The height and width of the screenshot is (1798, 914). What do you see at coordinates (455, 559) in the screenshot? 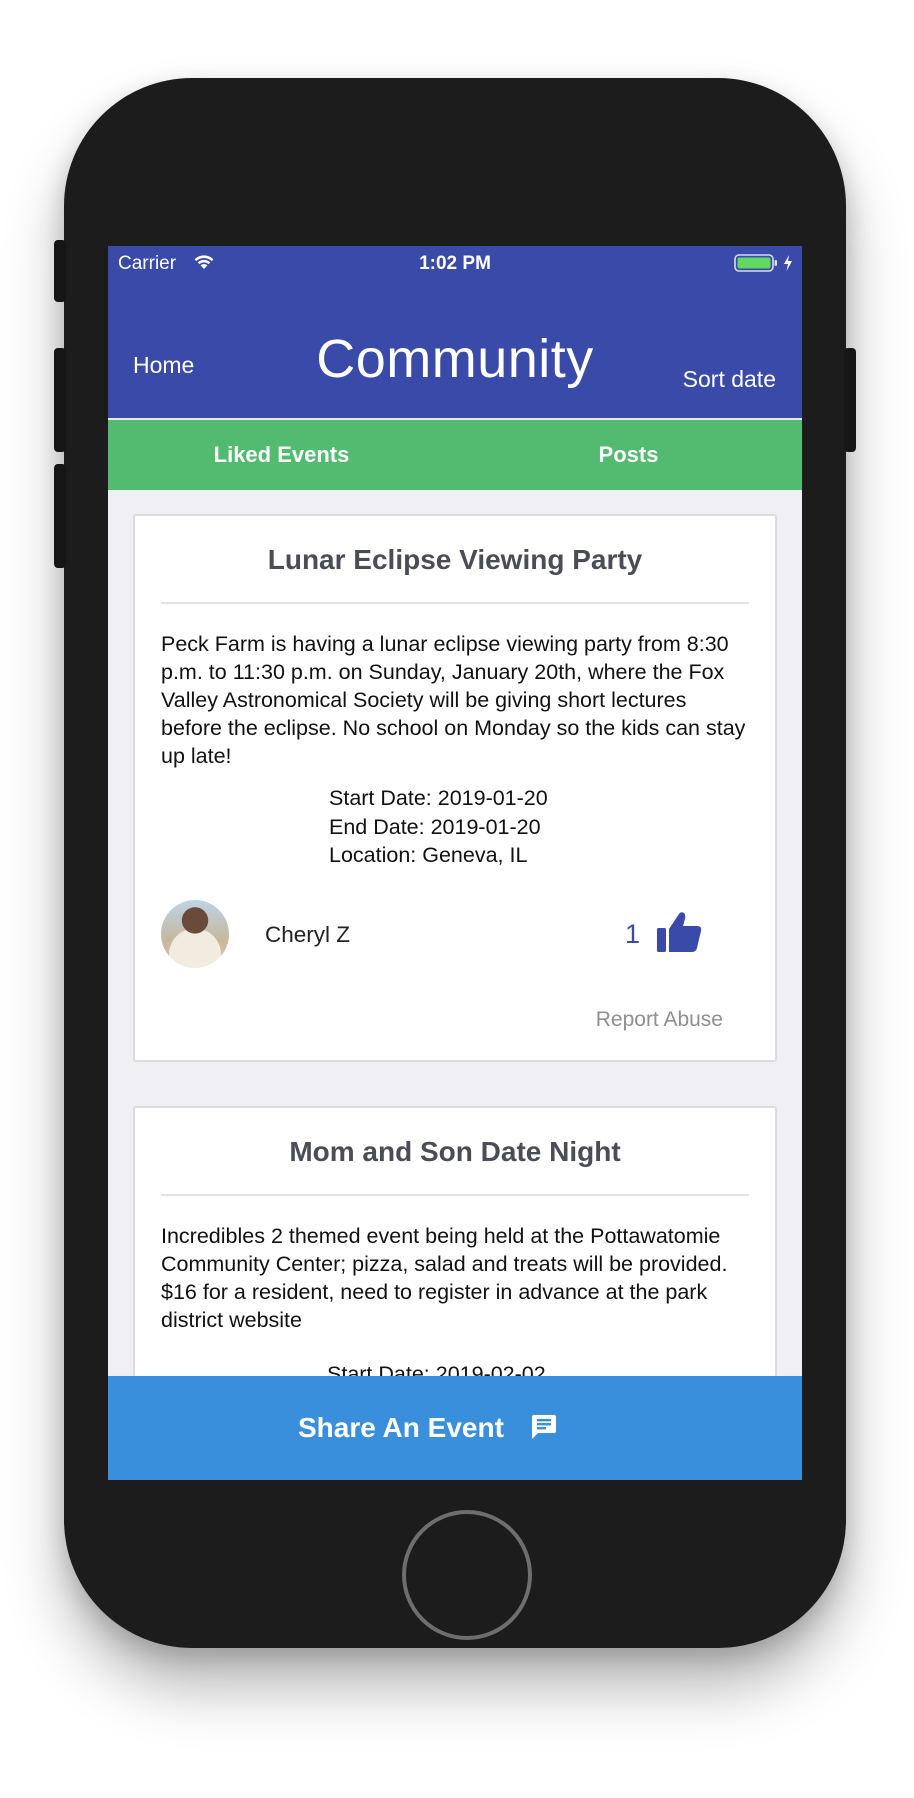
I see `event-title: Lunar Eclipse Viewing Party` at bounding box center [455, 559].